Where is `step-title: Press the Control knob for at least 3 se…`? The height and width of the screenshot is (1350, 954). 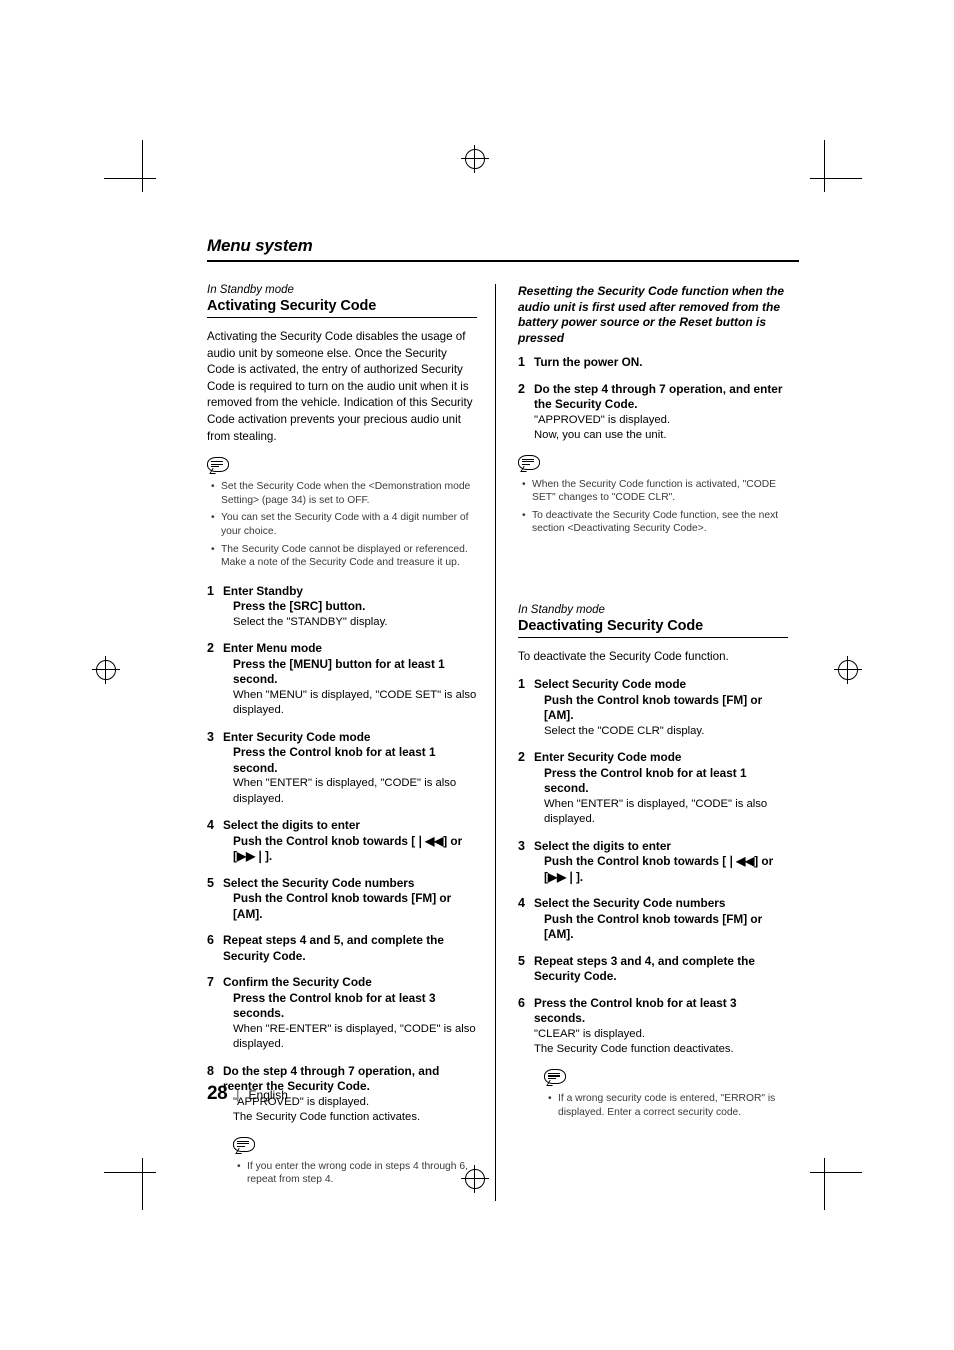
step-title: Press the Control knob for at least 3 se… is located at coordinates (635, 1010).